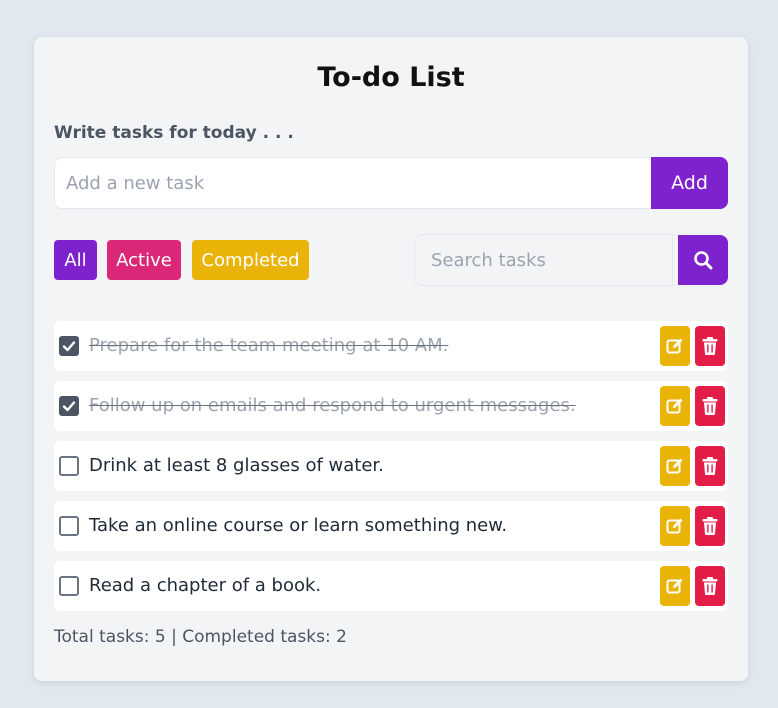 The width and height of the screenshot is (778, 708). Describe the element at coordinates (543, 260) in the screenshot. I see `search-input` at that location.